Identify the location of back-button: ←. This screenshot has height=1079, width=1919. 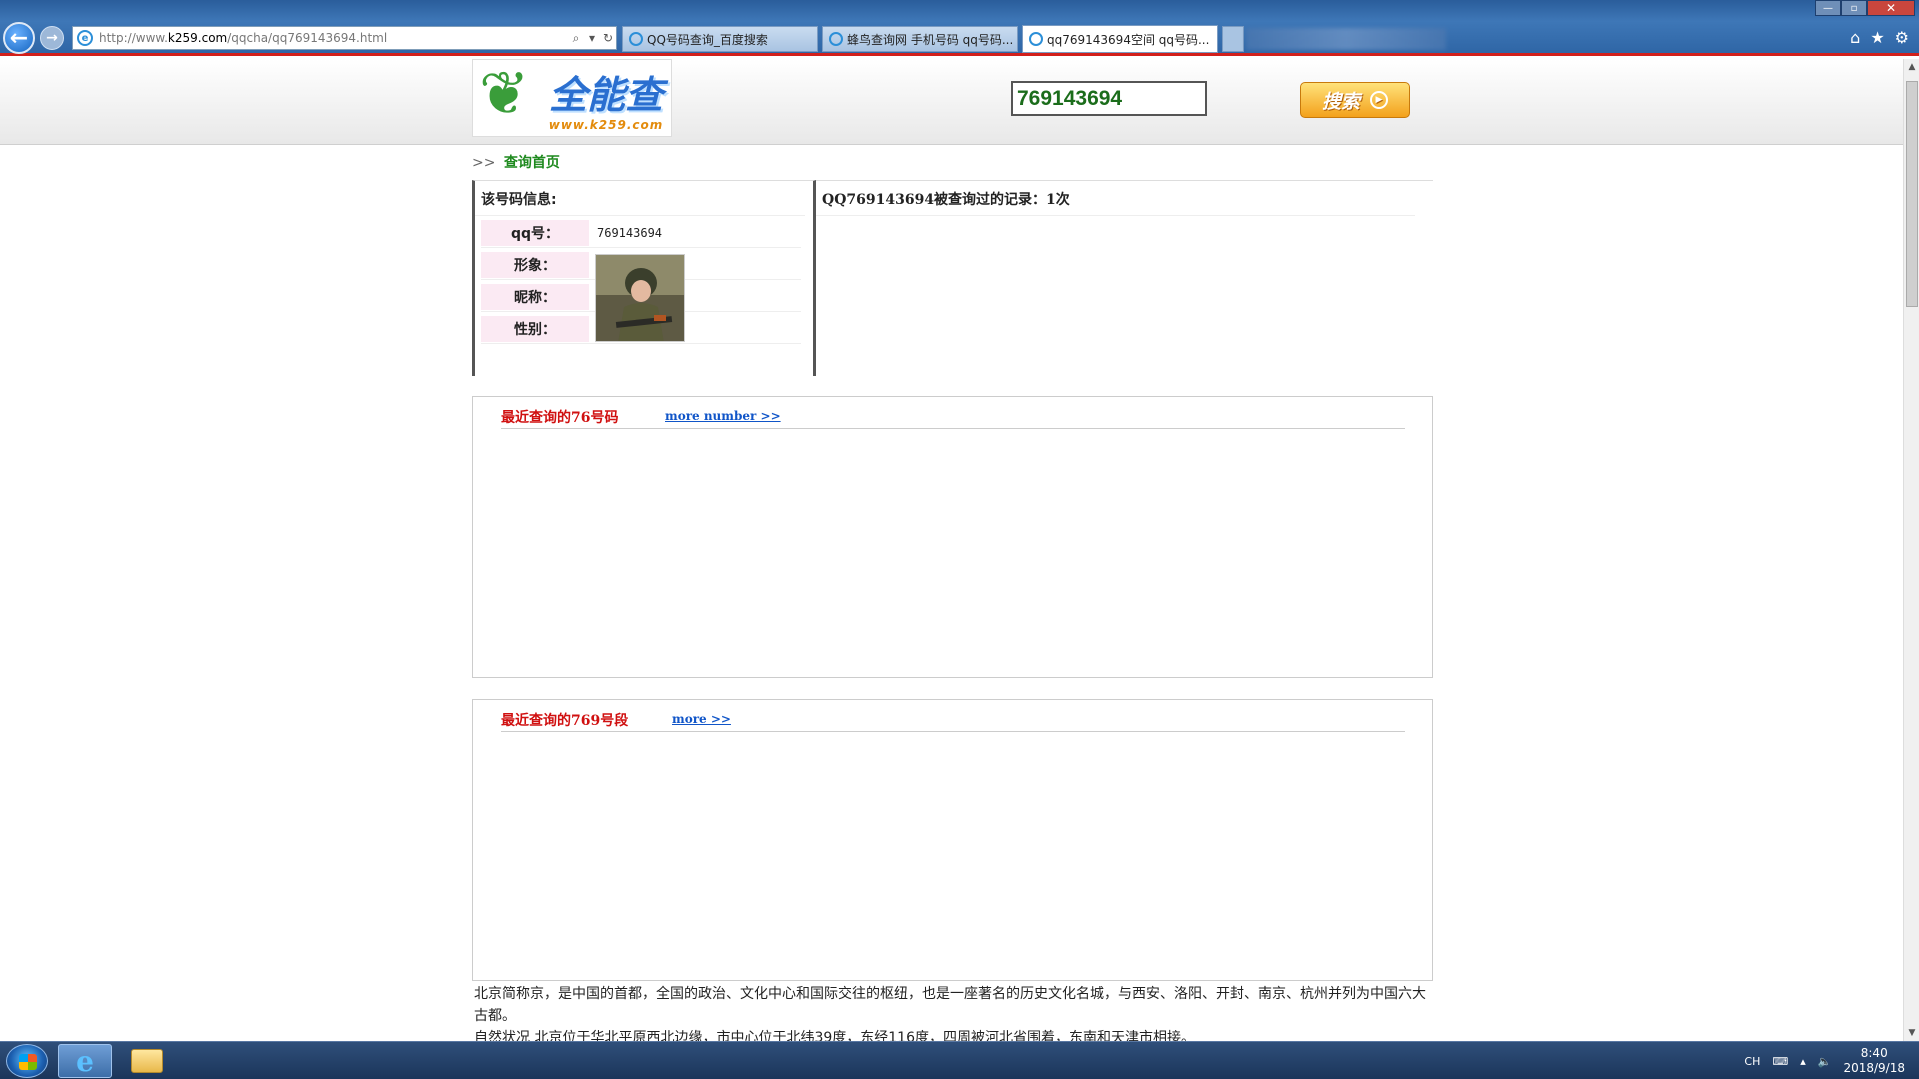
(19, 38).